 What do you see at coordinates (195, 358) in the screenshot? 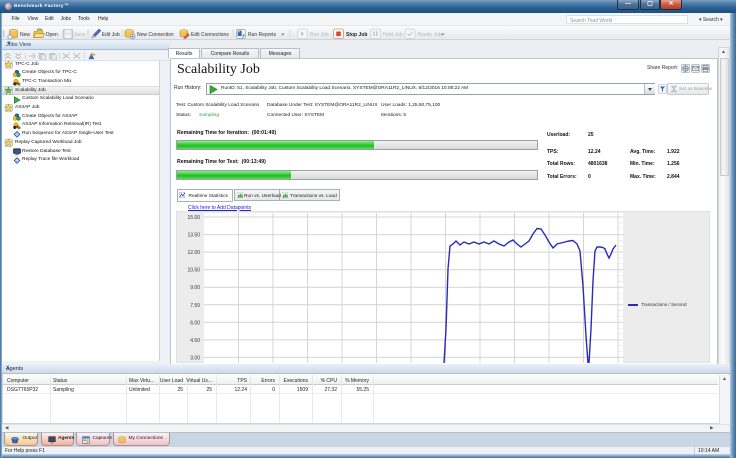
I see `svg-text: 3.00` at bounding box center [195, 358].